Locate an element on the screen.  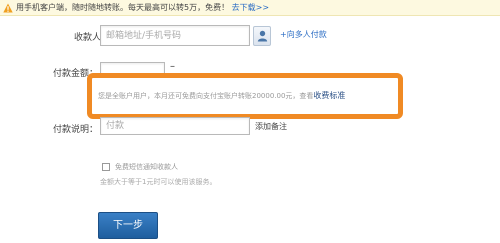
contact-picker-button is located at coordinates (262, 36).